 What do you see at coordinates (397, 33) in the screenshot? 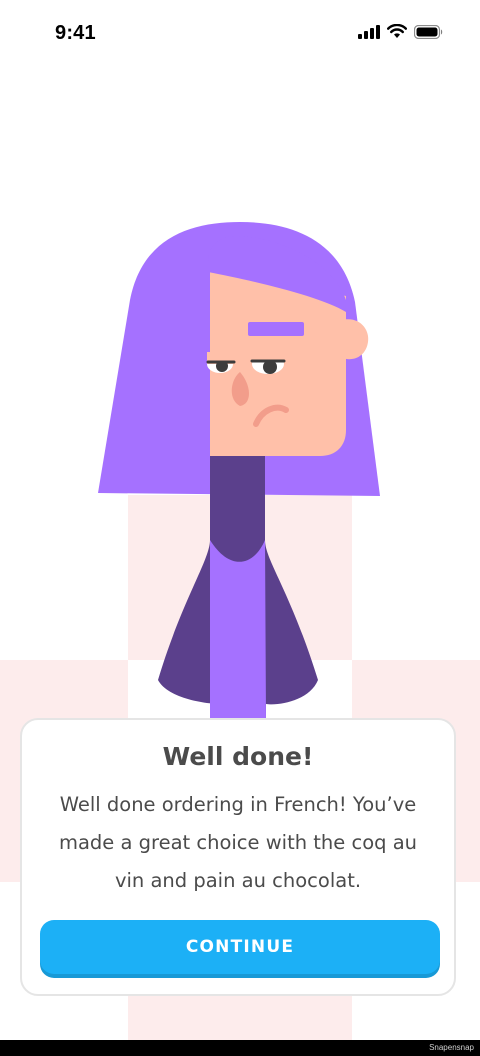
I see `wifi-icon` at bounding box center [397, 33].